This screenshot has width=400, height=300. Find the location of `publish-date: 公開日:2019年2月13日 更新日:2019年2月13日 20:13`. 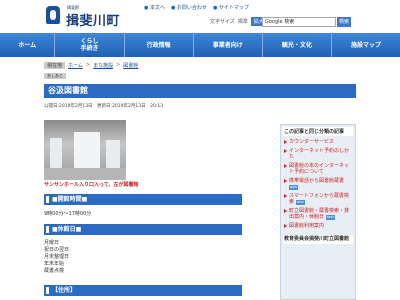

publish-date: 公開日:2019年2月13日 更新日:2019年2月13日 20:13 is located at coordinates (104, 106).